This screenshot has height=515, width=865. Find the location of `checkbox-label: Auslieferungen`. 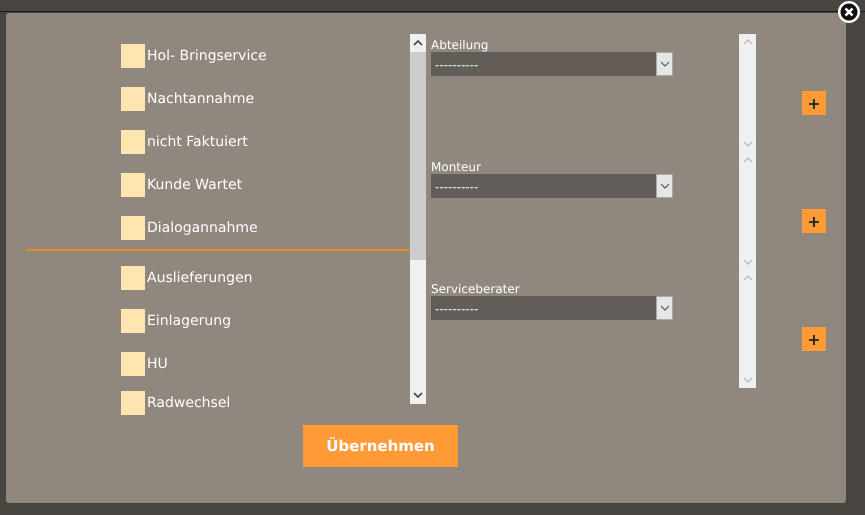

checkbox-label: Auslieferungen is located at coordinates (200, 278).